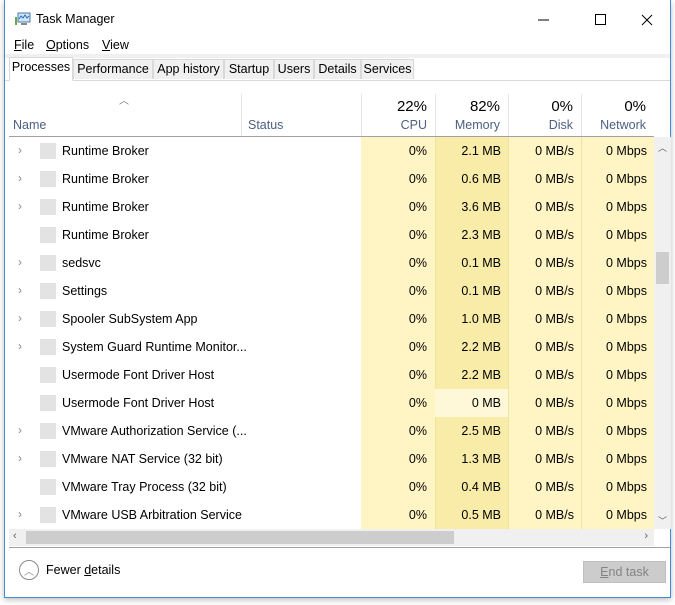 This screenshot has height=605, width=675. Describe the element at coordinates (662, 333) in the screenshot. I see `vertical-scrollbar: ︿ ﹀` at that location.